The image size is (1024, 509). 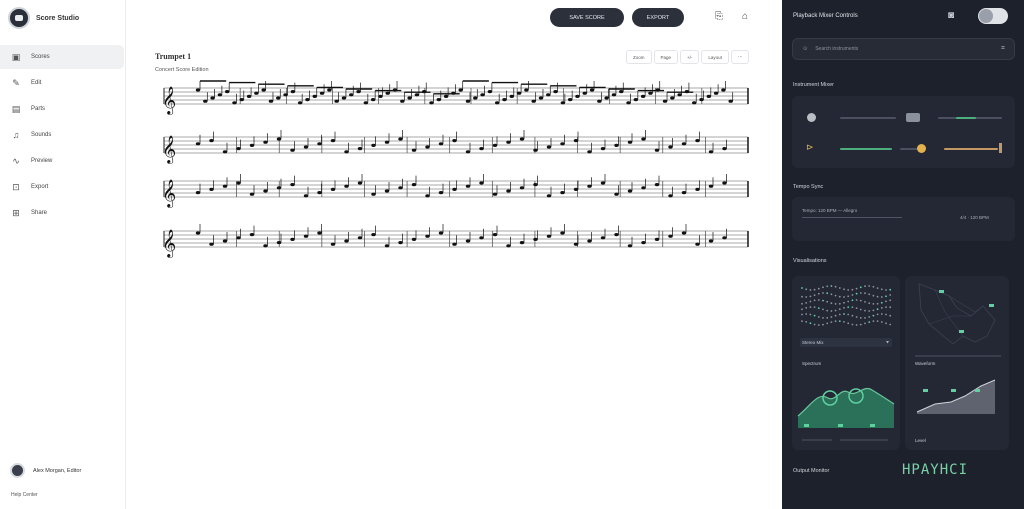 What do you see at coordinates (666, 57) in the screenshot?
I see `score-tool-button: Page` at bounding box center [666, 57].